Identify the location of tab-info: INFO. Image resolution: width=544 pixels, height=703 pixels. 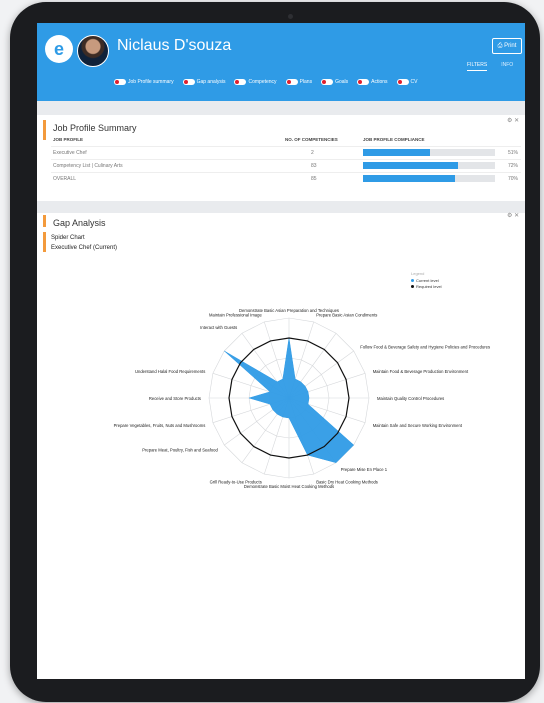
(507, 66).